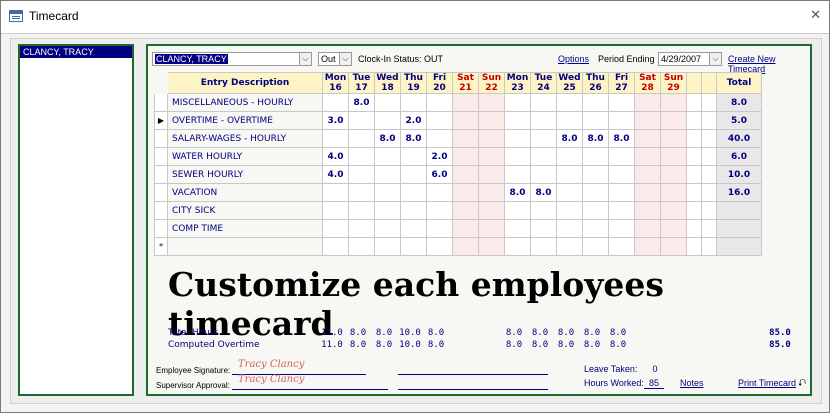 Image resolution: width=830 pixels, height=413 pixels. I want to click on employee-combo: CLANCY, TRACY, so click(226, 59).